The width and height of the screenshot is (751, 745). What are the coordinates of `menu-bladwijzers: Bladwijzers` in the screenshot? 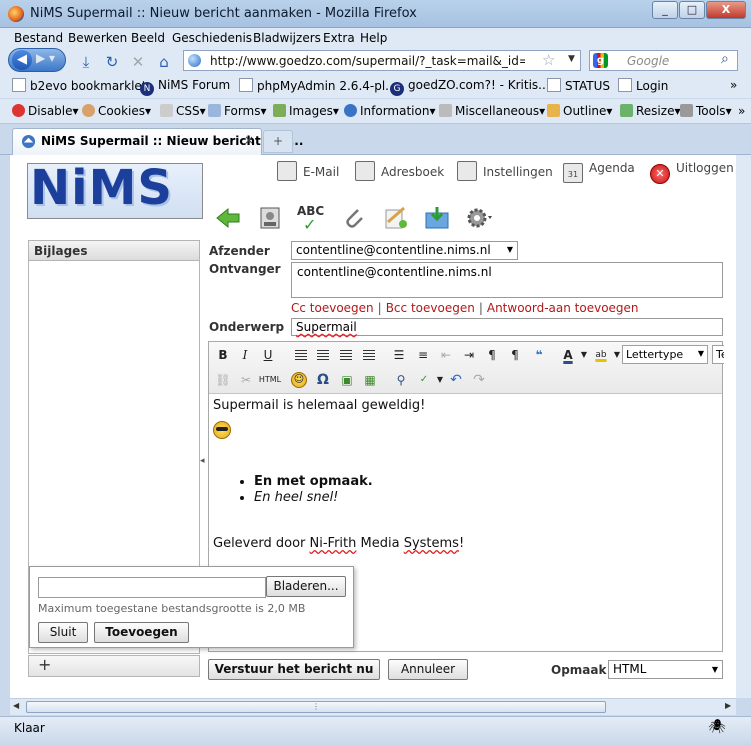 It's located at (287, 38).